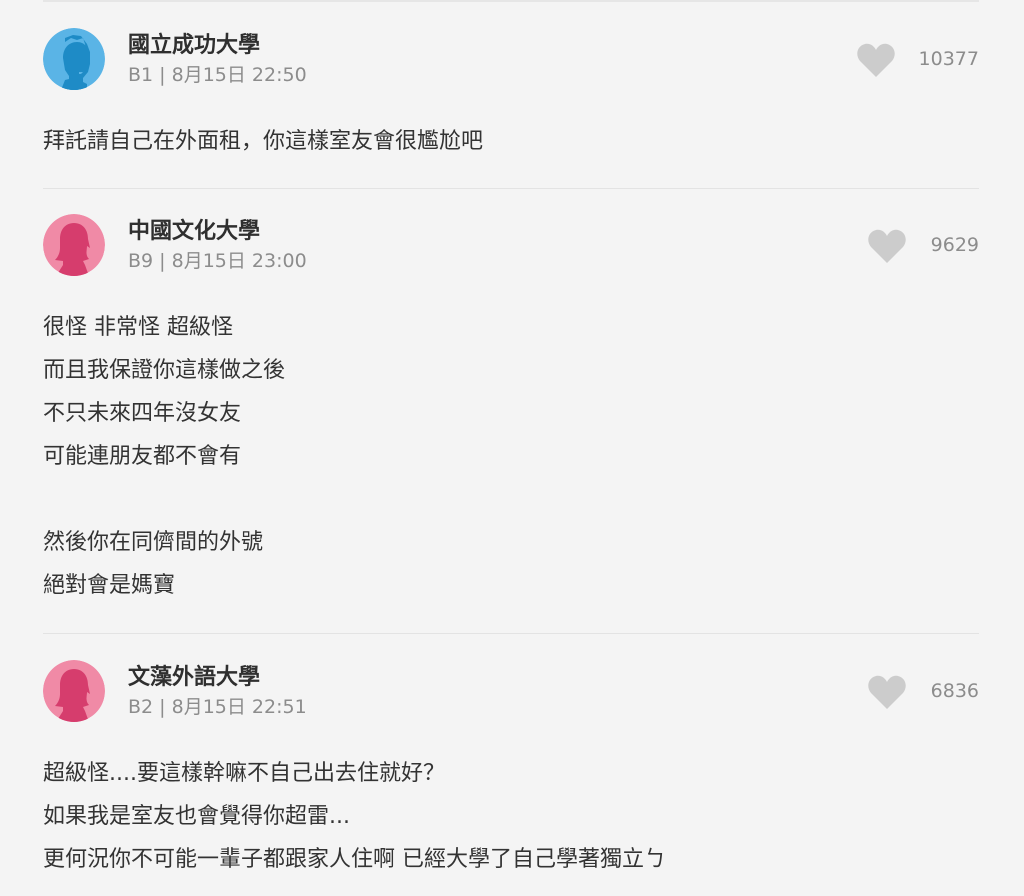  What do you see at coordinates (954, 691) in the screenshot?
I see `like-count: 6836` at bounding box center [954, 691].